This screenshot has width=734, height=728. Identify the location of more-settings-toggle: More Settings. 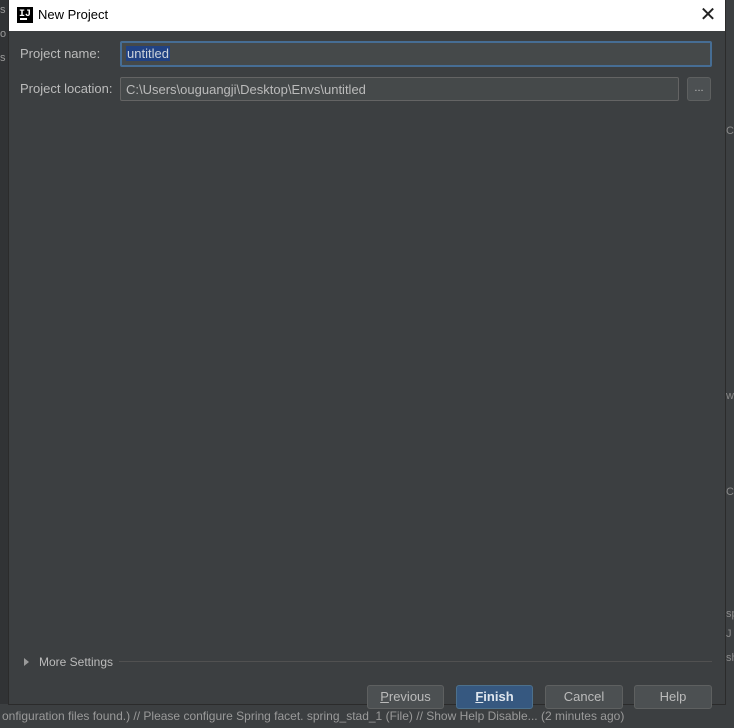
(68, 662).